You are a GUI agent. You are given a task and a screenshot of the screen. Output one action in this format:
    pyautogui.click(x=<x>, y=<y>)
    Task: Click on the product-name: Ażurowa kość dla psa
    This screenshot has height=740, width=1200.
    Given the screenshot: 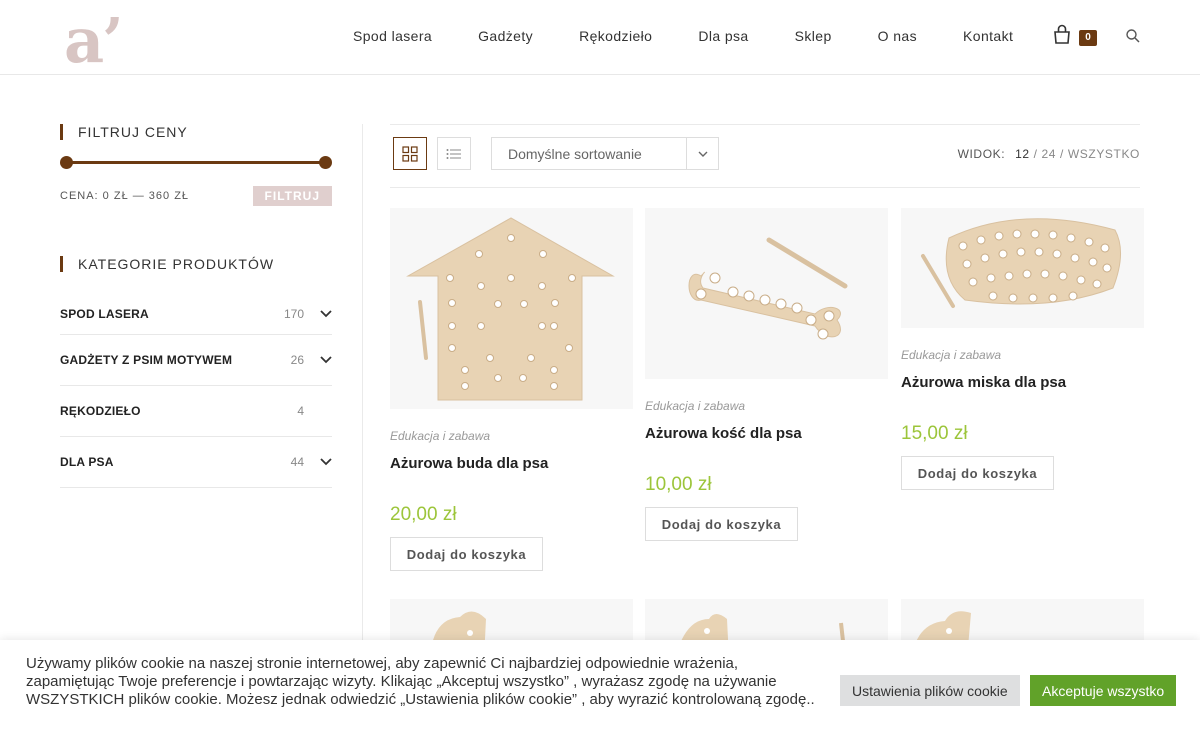 What is the action you would take?
    pyautogui.click(x=766, y=433)
    